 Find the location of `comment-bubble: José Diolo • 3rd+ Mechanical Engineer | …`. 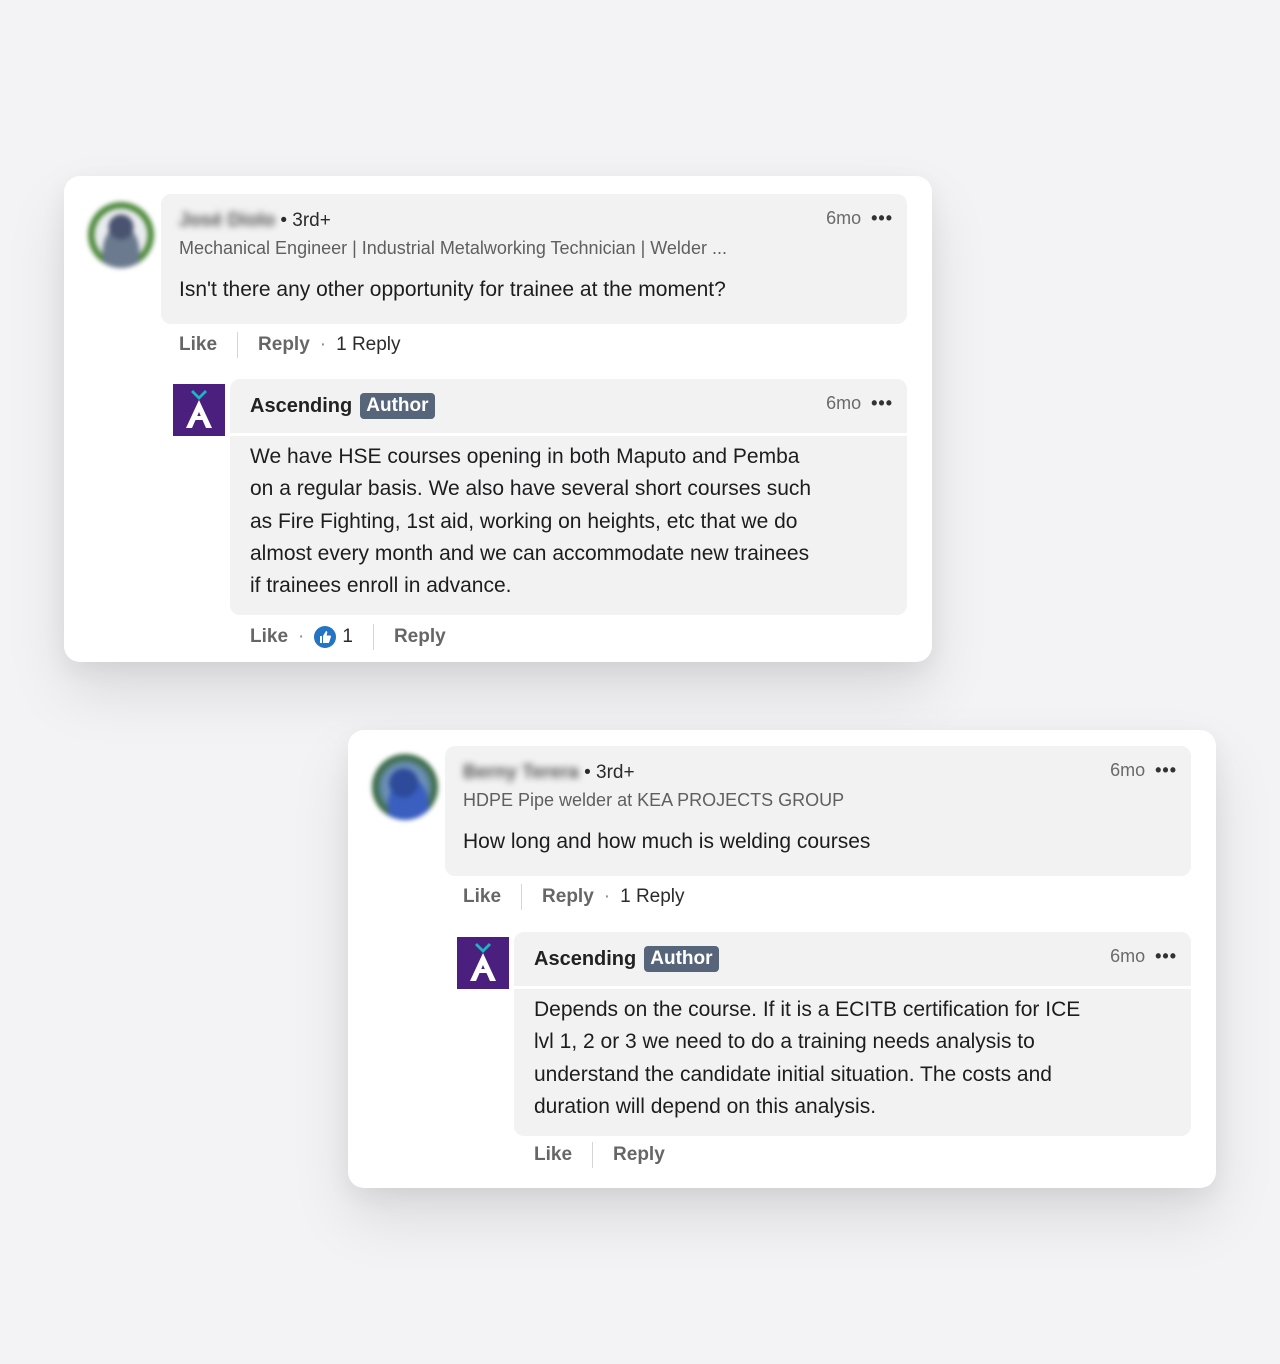

comment-bubble: José Diolo • 3rd+ Mechanical Engineer | … is located at coordinates (534, 259).